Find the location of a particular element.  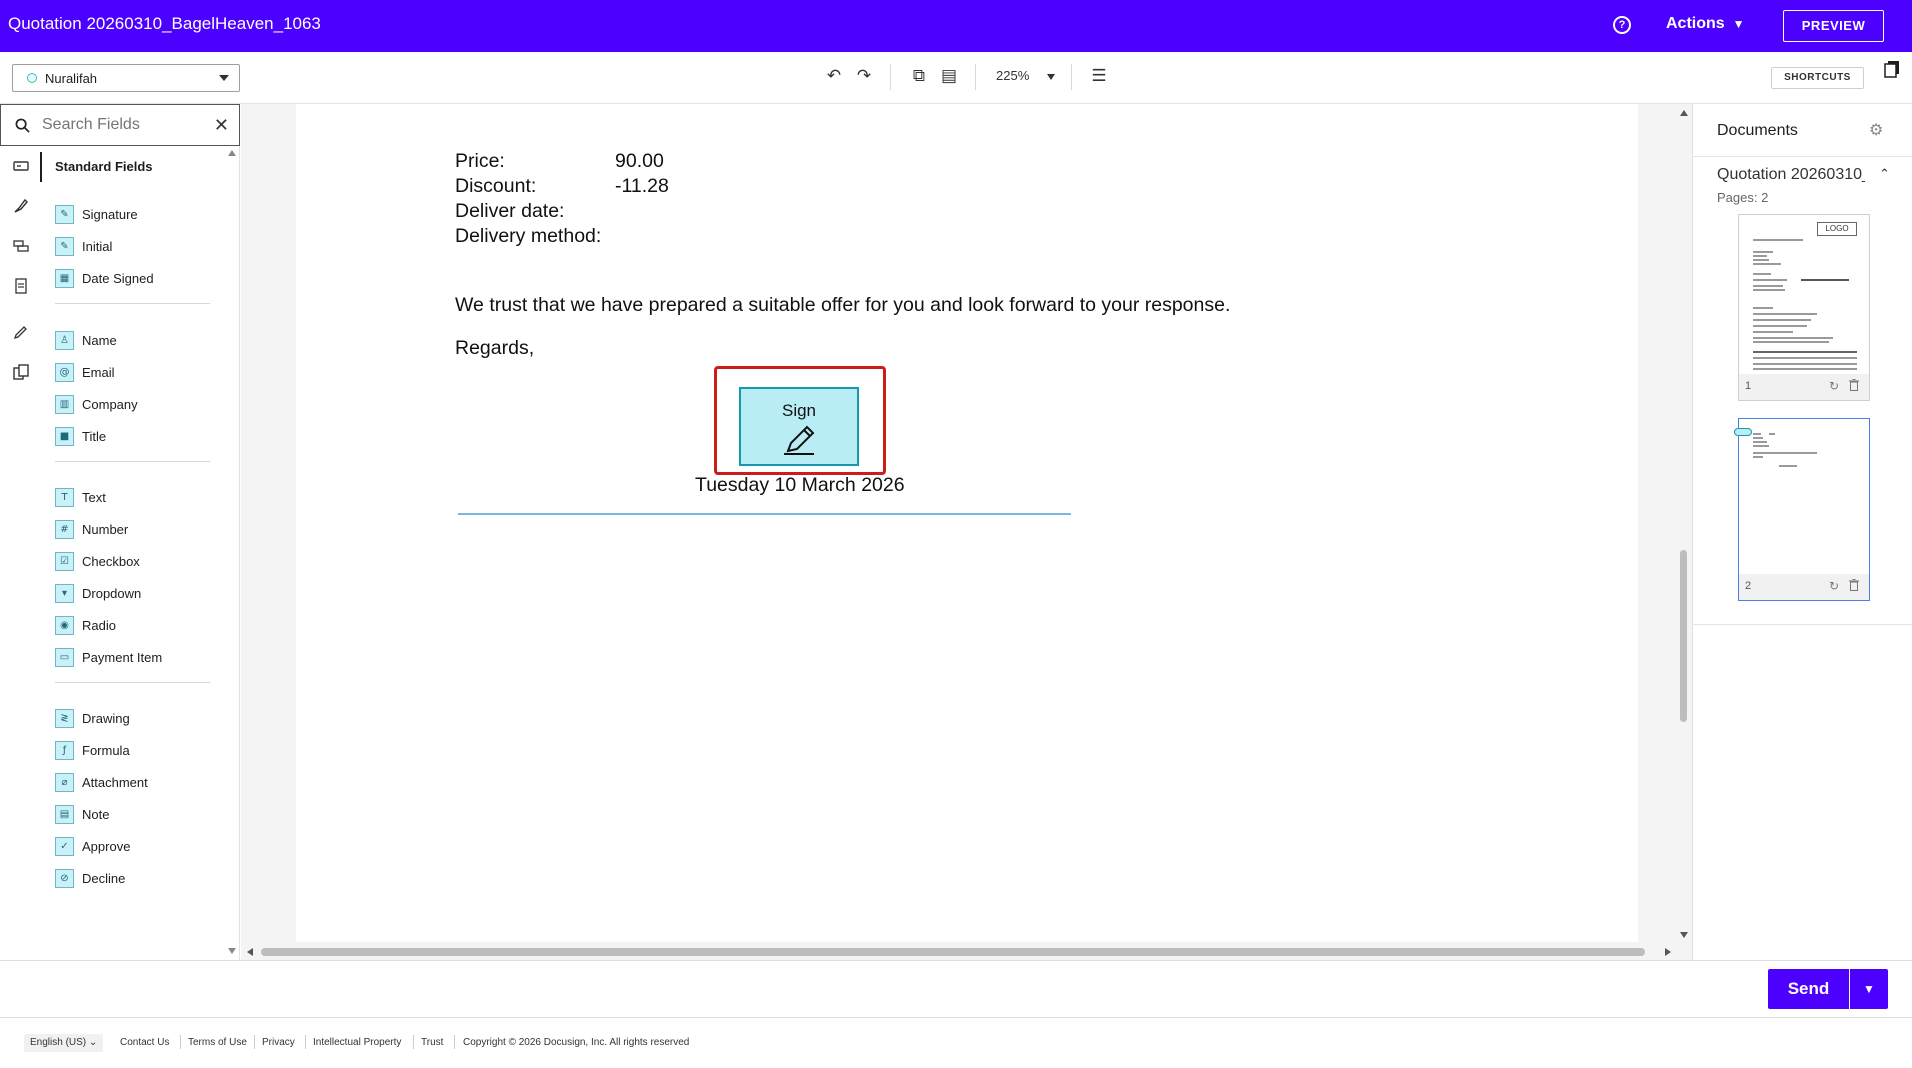

field-item-formula: ƒ Formula is located at coordinates (92, 750).